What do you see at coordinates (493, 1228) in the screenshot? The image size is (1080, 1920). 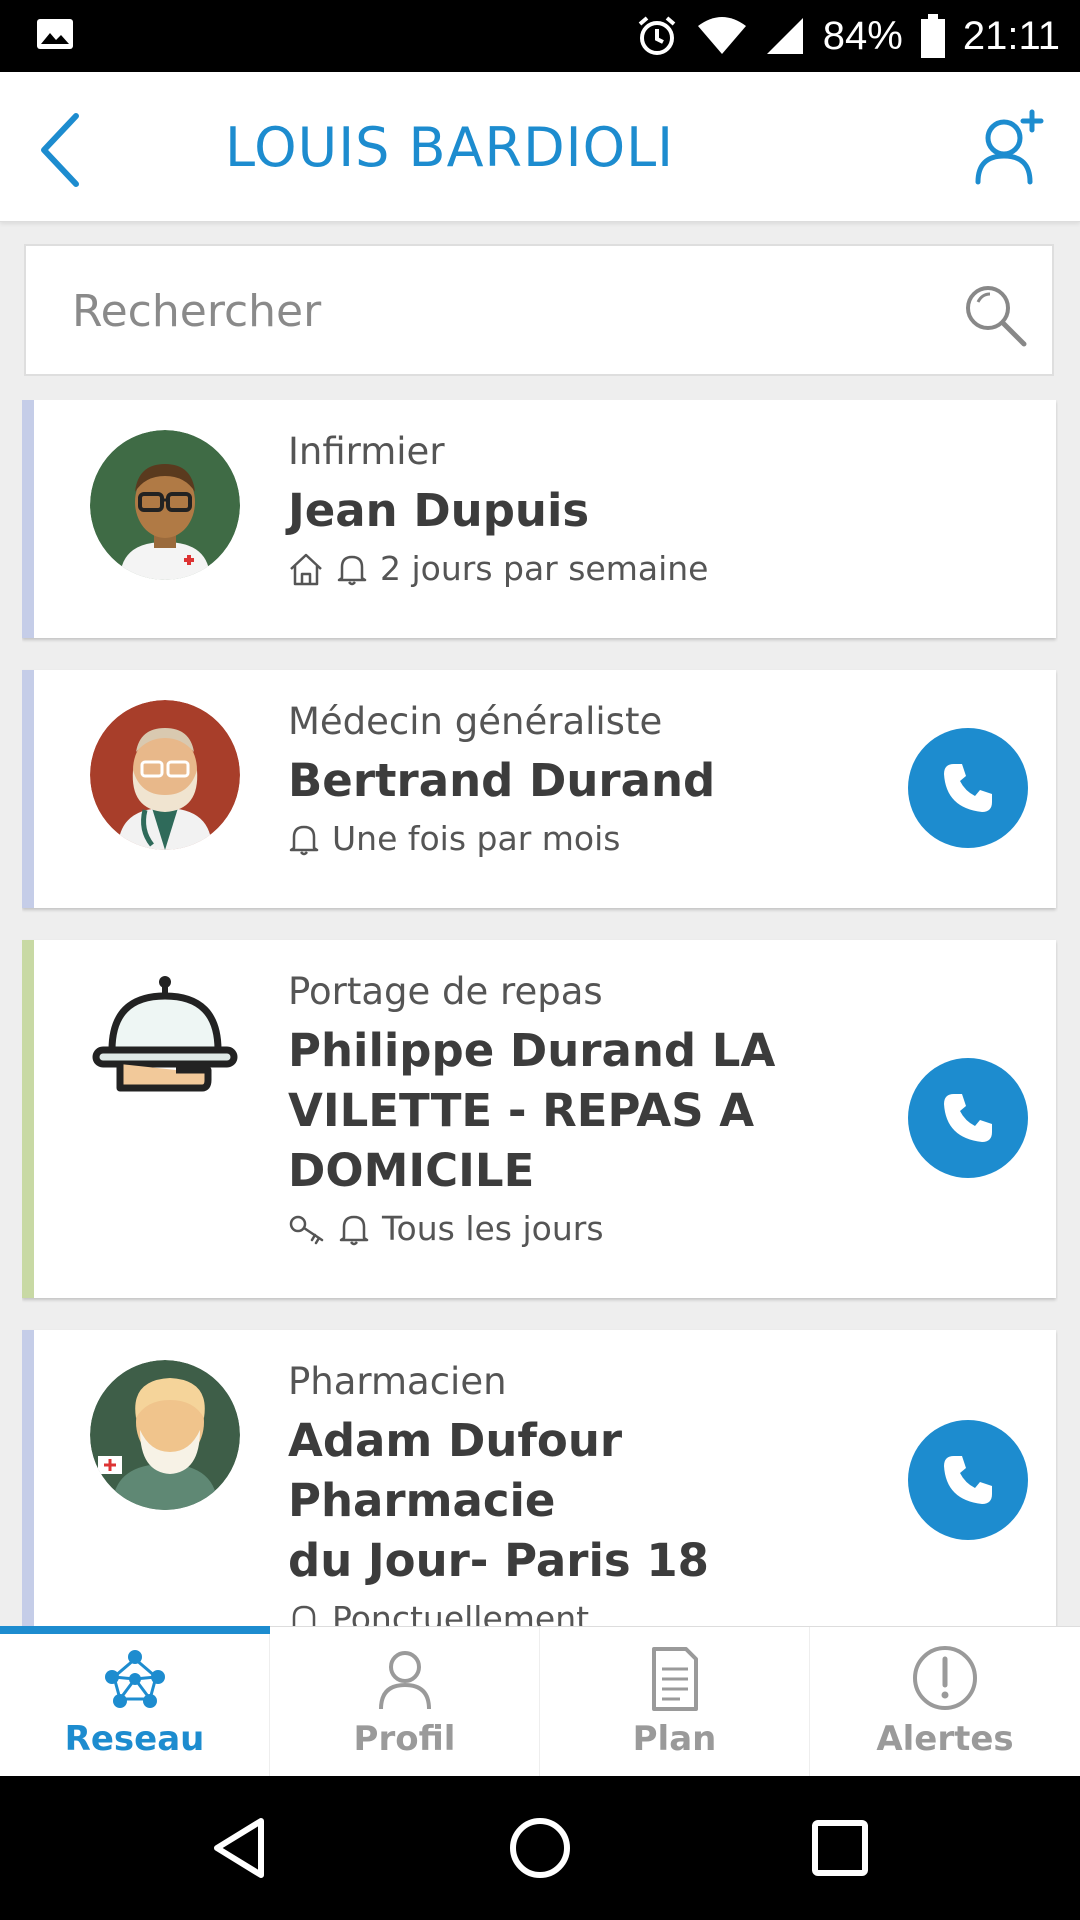 I see `contact-frequency: Tous les jours` at bounding box center [493, 1228].